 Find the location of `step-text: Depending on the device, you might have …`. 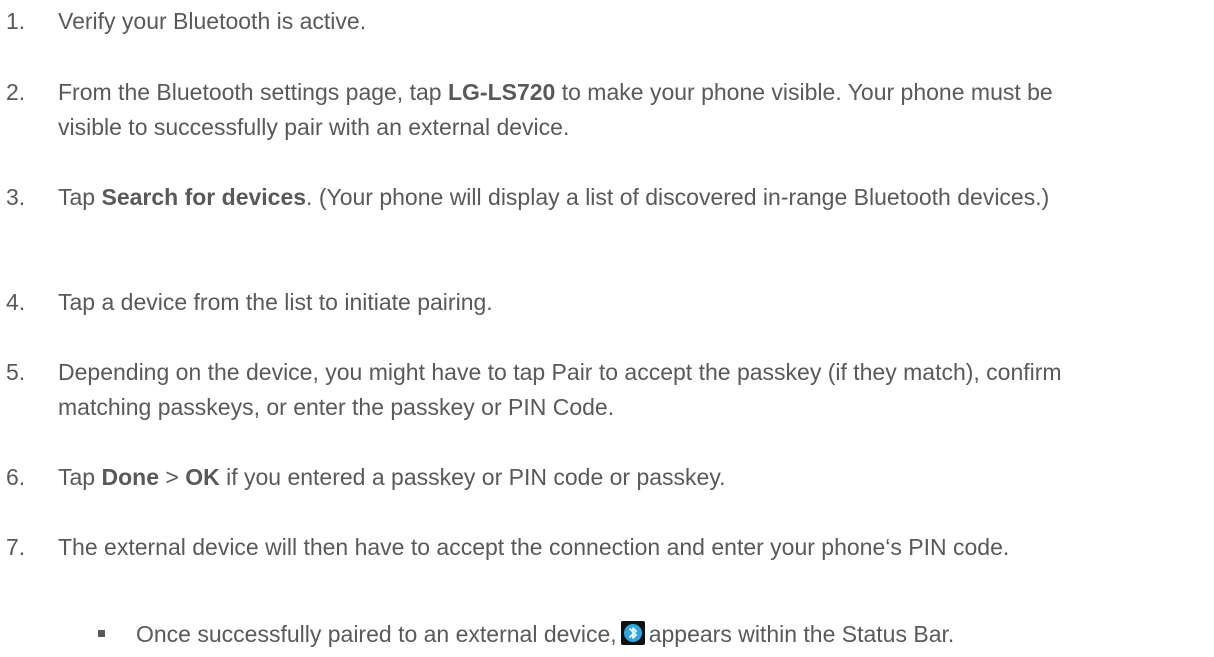

step-text: Depending on the device, you might have … is located at coordinates (598, 390).